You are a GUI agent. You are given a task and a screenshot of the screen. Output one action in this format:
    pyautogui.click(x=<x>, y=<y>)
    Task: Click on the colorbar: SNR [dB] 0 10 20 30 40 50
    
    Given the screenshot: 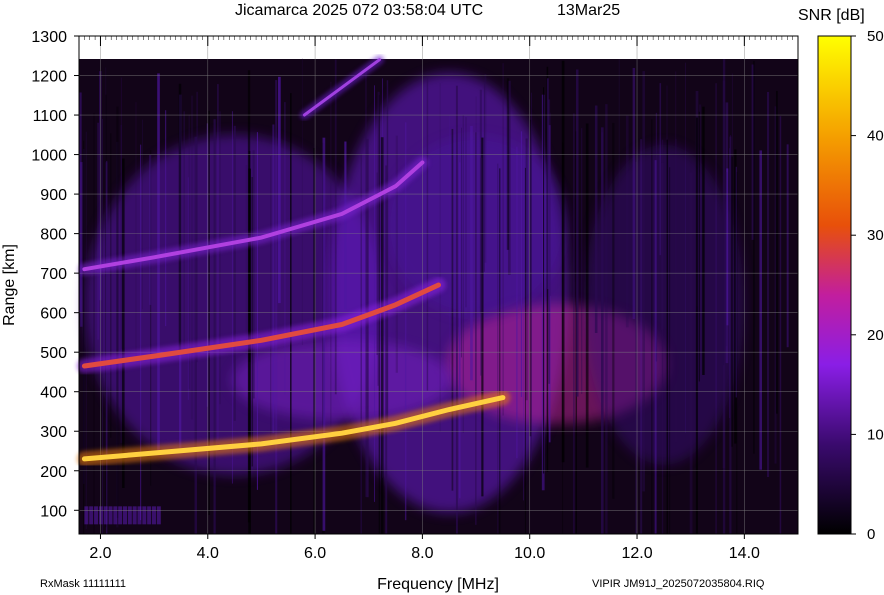 What is the action you would take?
    pyautogui.click(x=841, y=275)
    